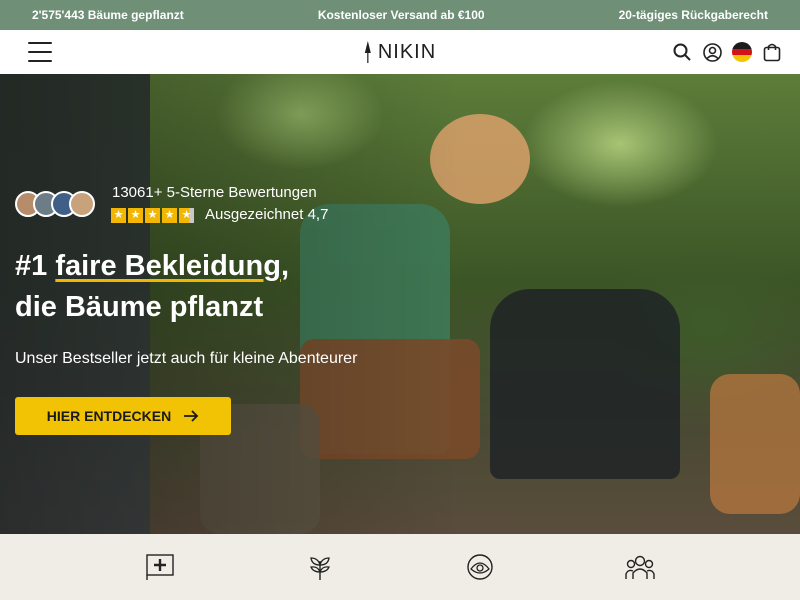  I want to click on community-icon, so click(640, 567).